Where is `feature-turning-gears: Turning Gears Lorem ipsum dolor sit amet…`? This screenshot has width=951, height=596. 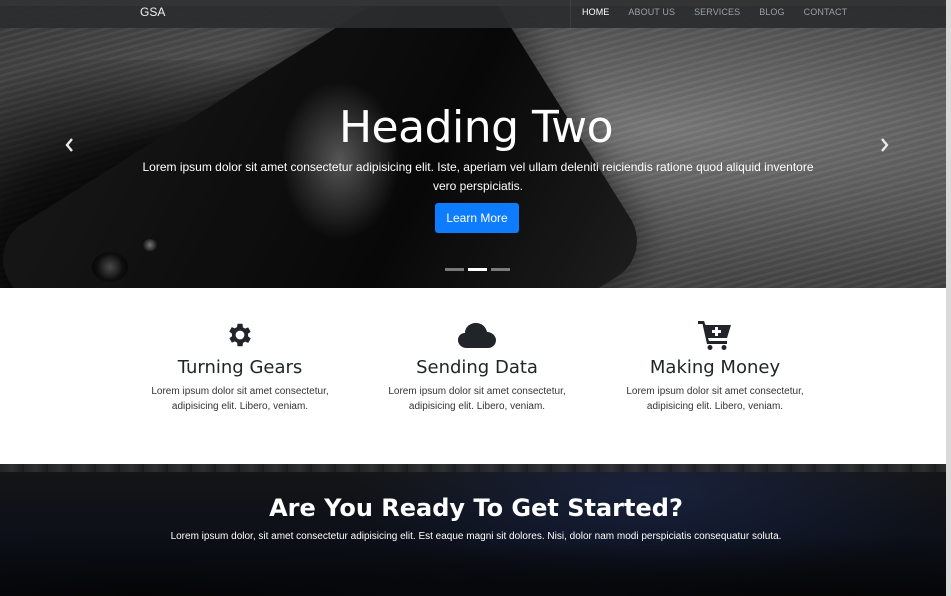 feature-turning-gears: Turning Gears Lorem ipsum dolor sit amet… is located at coordinates (240, 366).